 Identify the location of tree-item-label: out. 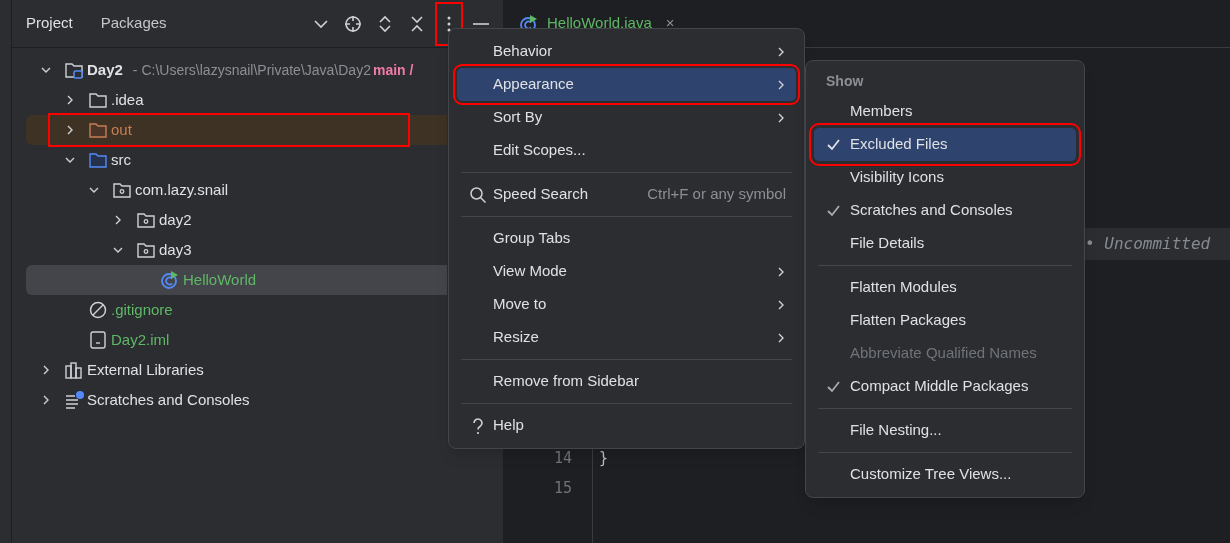
(121, 130).